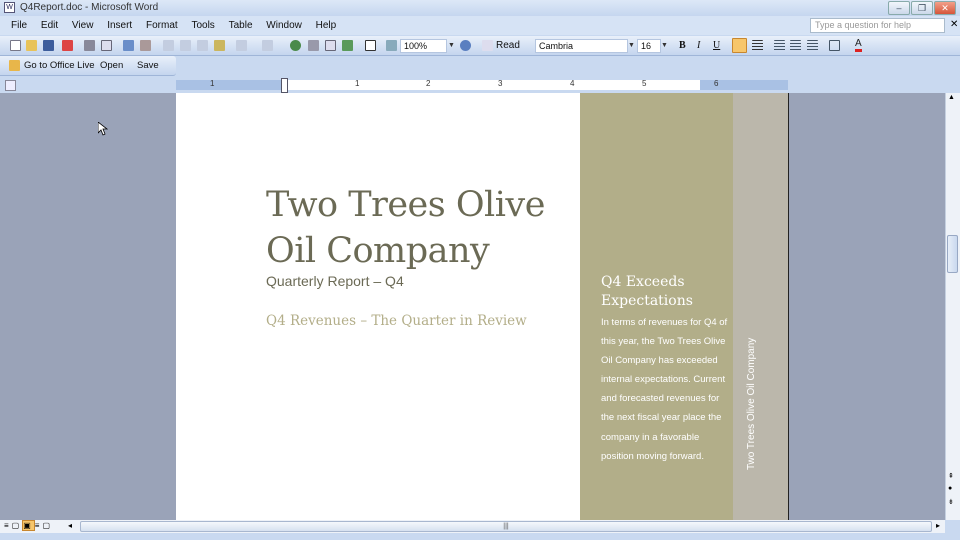 The image size is (960, 540). What do you see at coordinates (106, 45) in the screenshot?
I see `print-preview-icon` at bounding box center [106, 45].